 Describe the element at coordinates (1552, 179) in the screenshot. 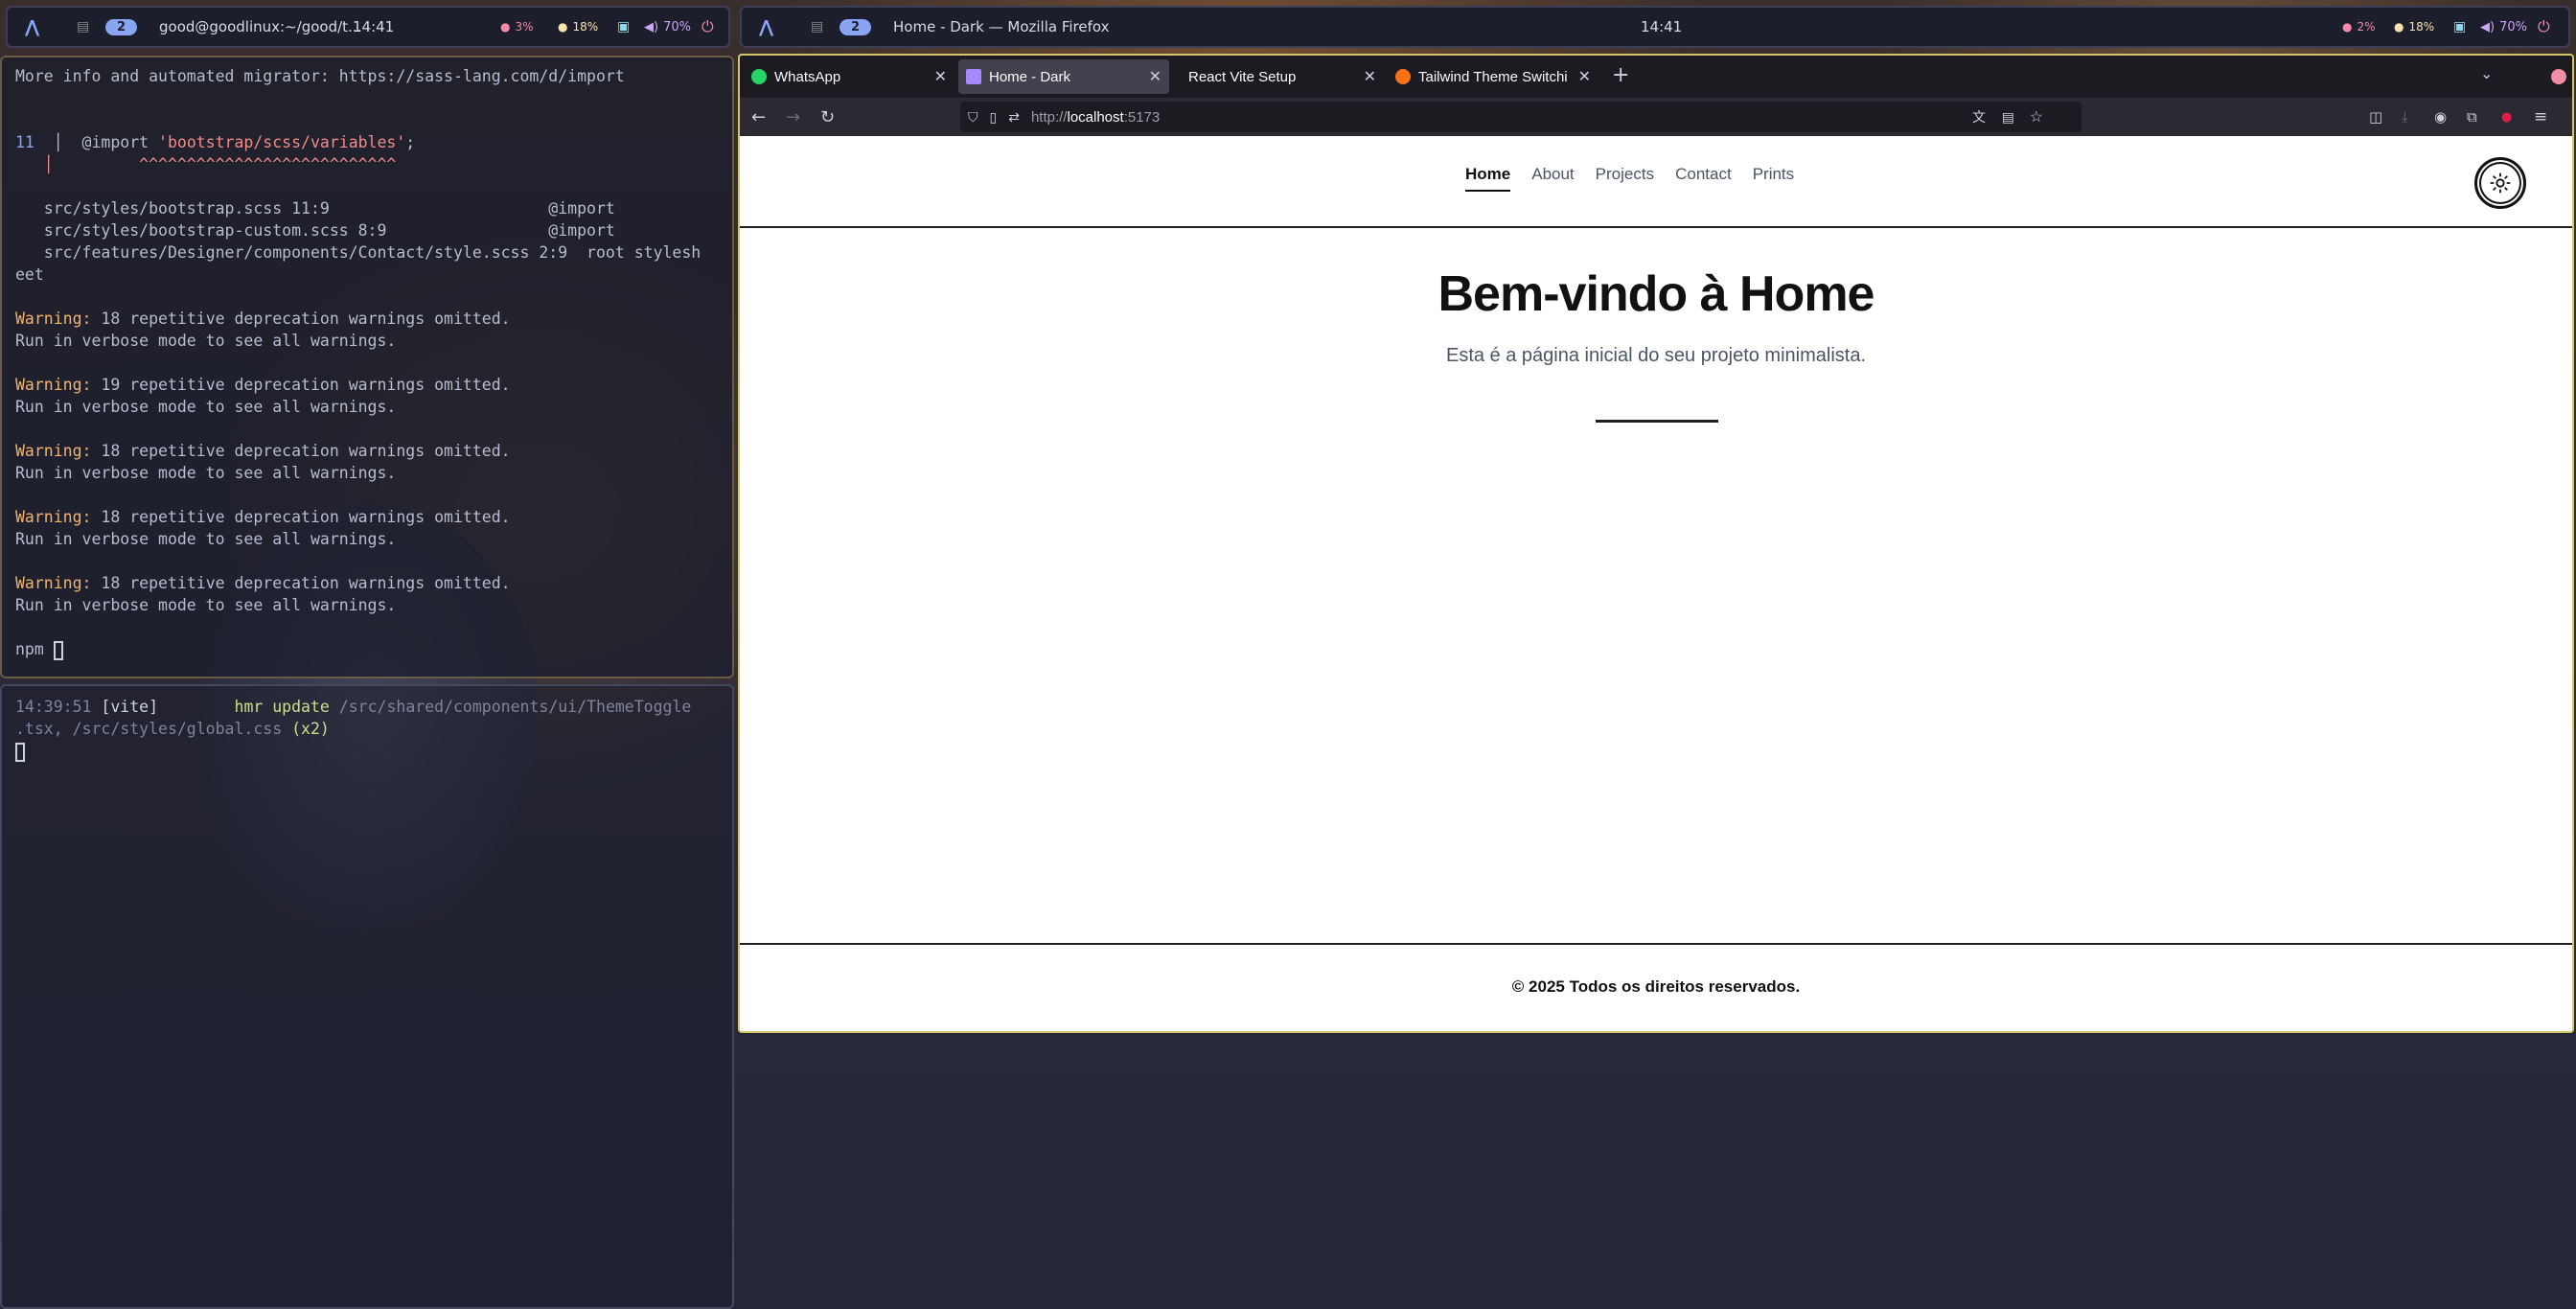

I see `nav-about: About` at that location.